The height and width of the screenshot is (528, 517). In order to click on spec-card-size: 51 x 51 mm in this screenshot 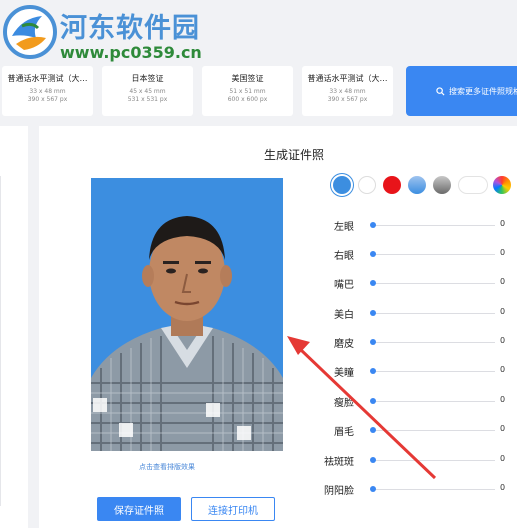, I will do `click(247, 91)`.